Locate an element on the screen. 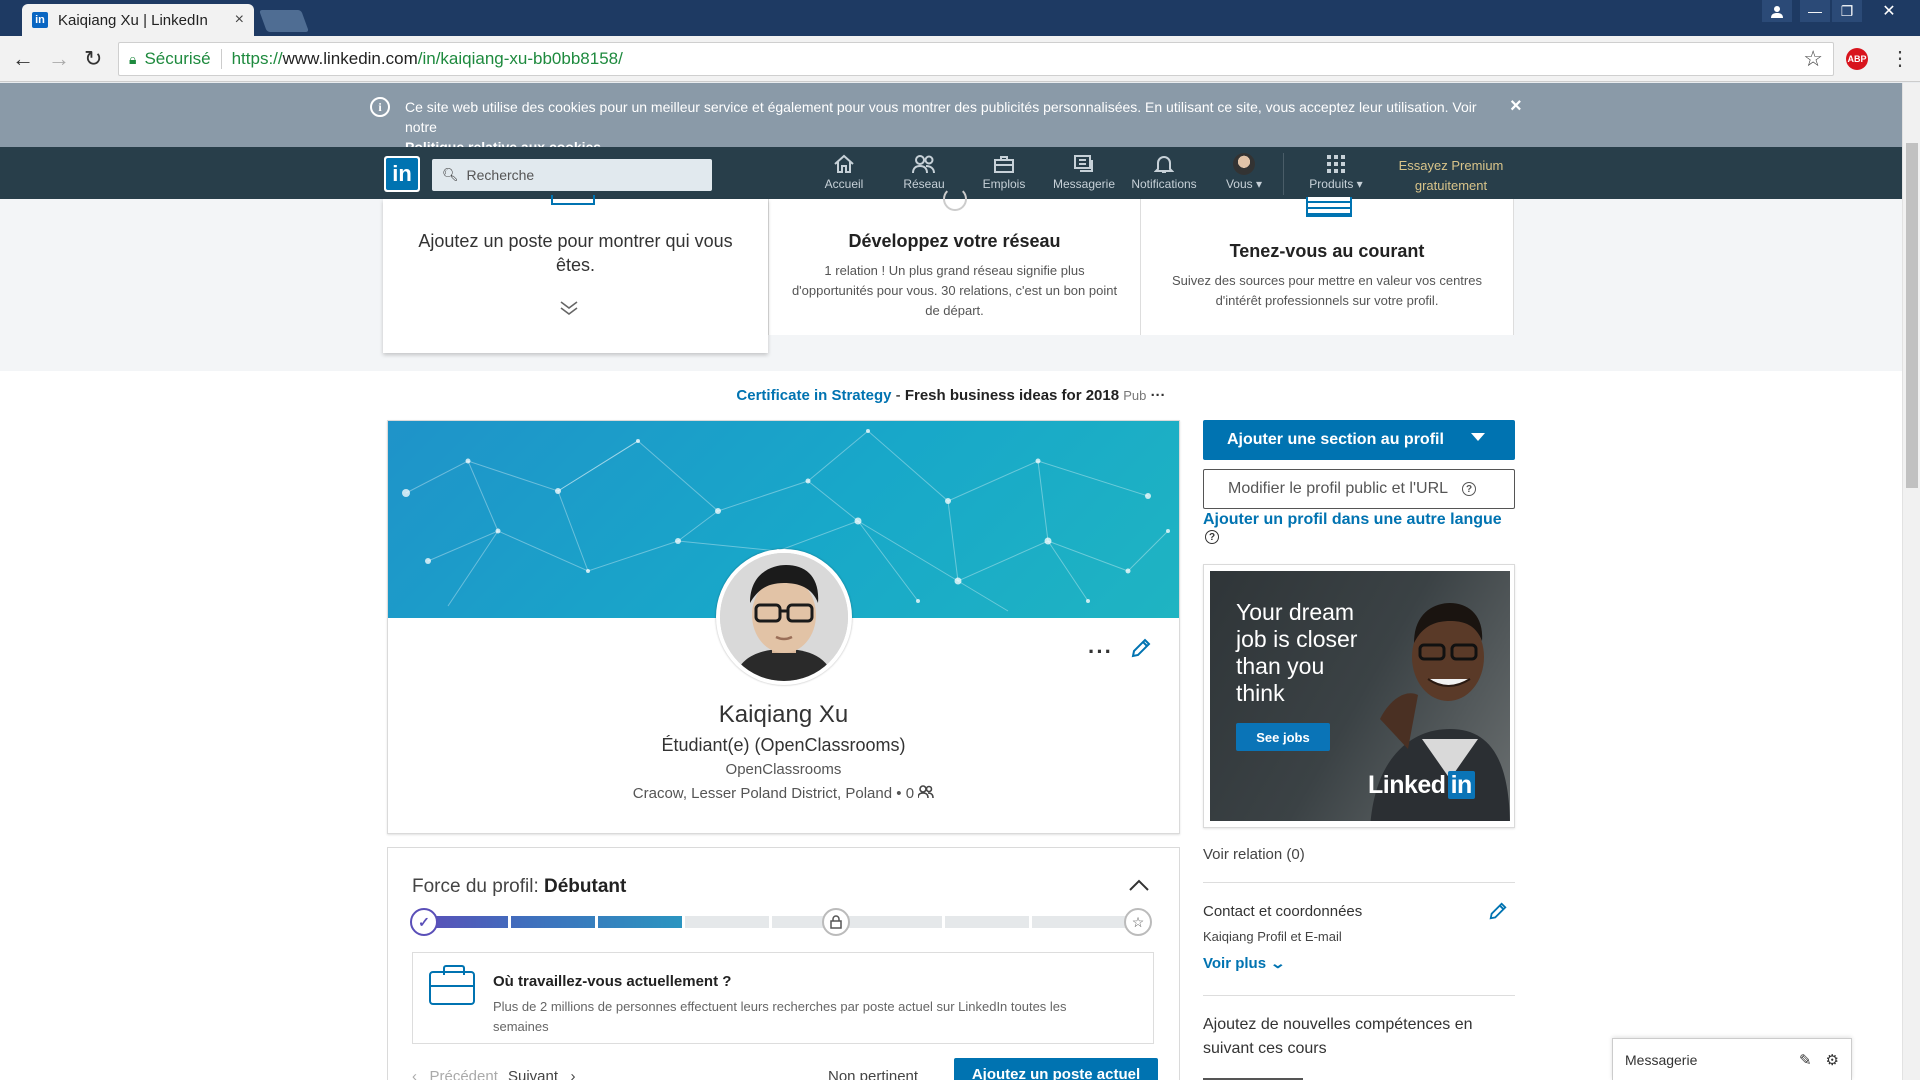 Image resolution: width=1920 pixels, height=1080 pixels. network-icon is located at coordinates (924, 164).